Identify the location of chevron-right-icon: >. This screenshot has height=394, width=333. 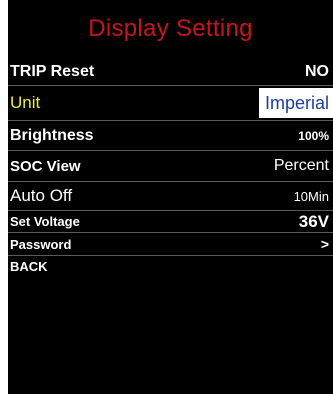
(324, 244).